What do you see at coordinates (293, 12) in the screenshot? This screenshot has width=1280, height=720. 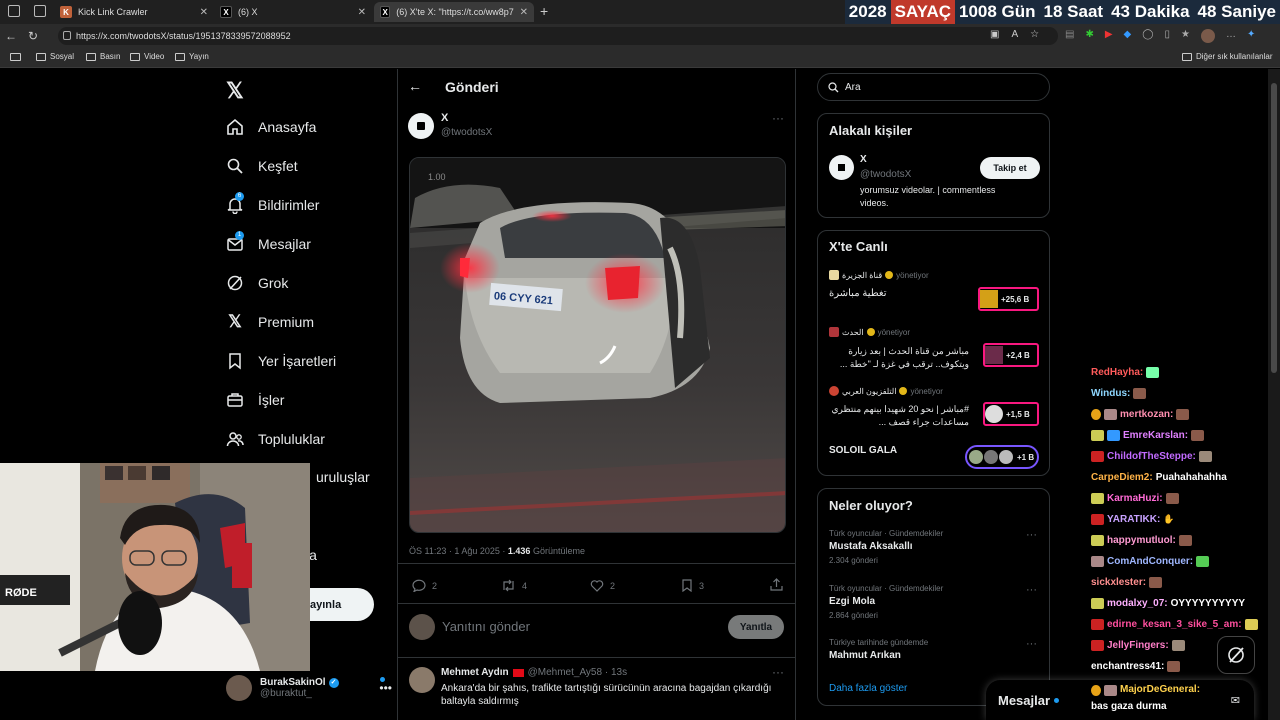 I see `tab-x-home: X (6) X ✕` at bounding box center [293, 12].